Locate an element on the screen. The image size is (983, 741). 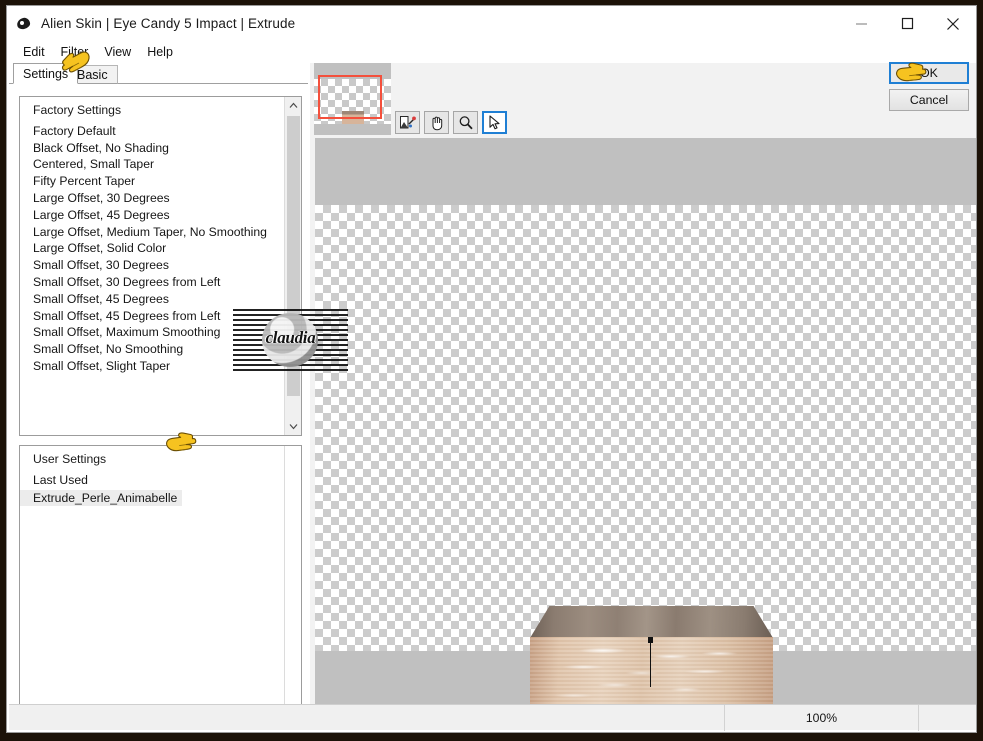
status-bar: 100% is located at coordinates (492, 717).